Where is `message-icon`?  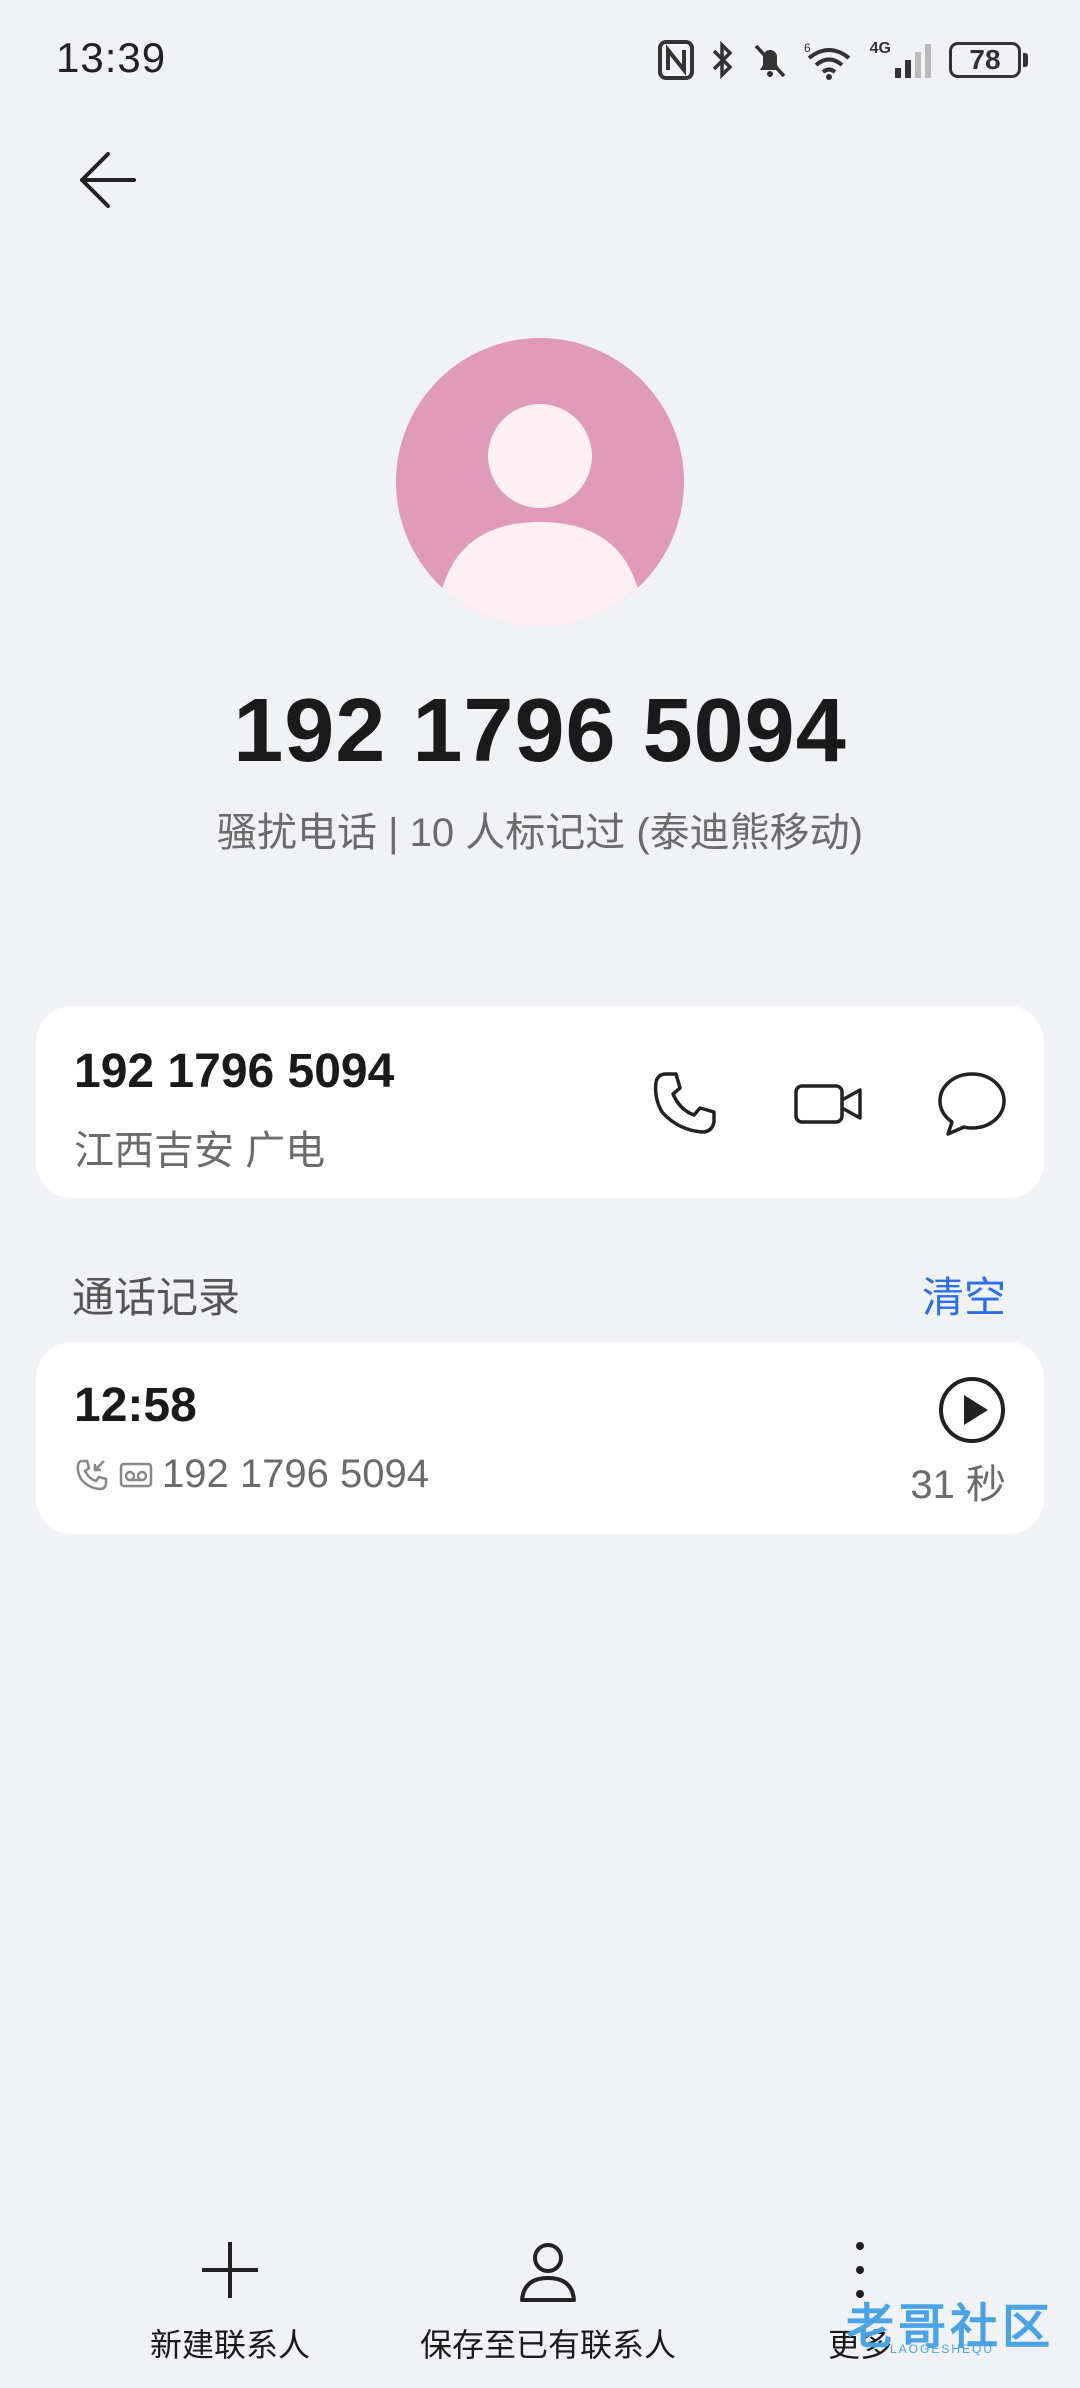 message-icon is located at coordinates (972, 1104).